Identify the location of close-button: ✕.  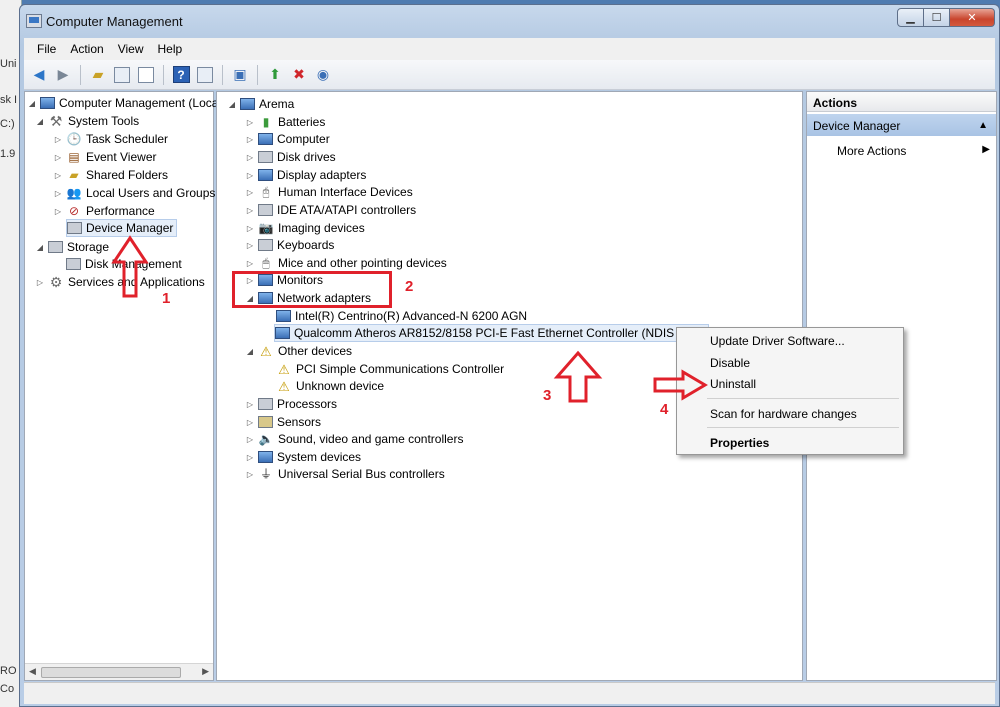
(972, 17).